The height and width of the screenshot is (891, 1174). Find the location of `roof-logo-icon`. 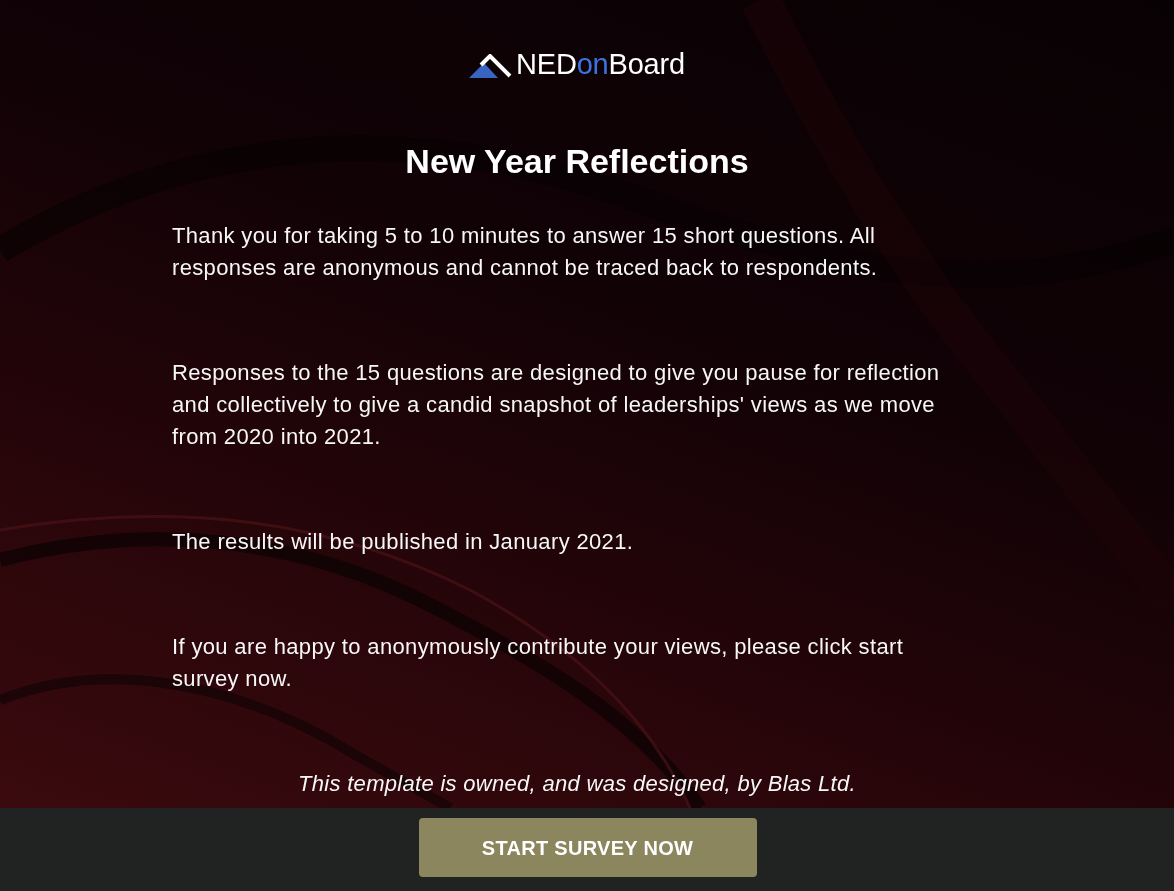

roof-logo-icon is located at coordinates (491, 66).